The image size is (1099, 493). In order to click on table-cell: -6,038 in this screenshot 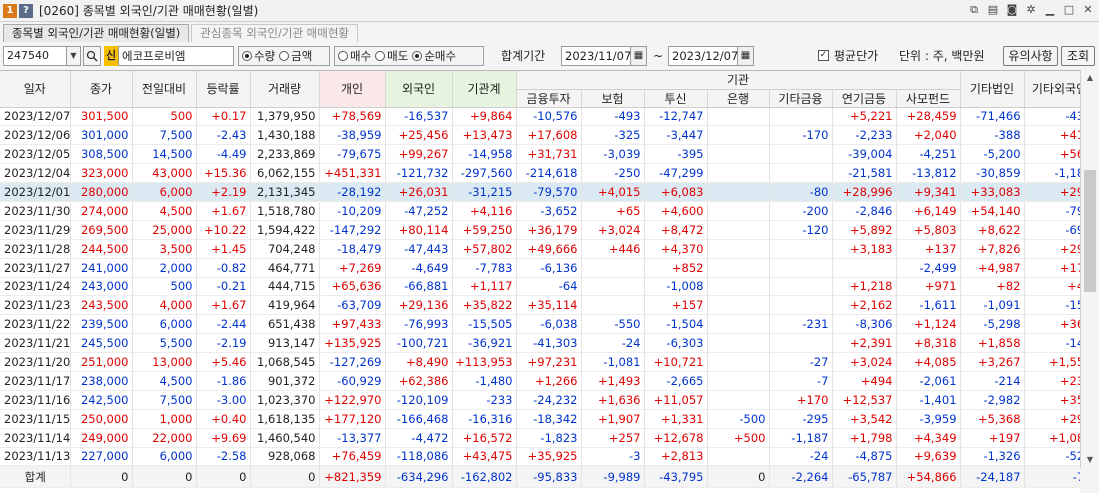, I will do `click(549, 324)`.